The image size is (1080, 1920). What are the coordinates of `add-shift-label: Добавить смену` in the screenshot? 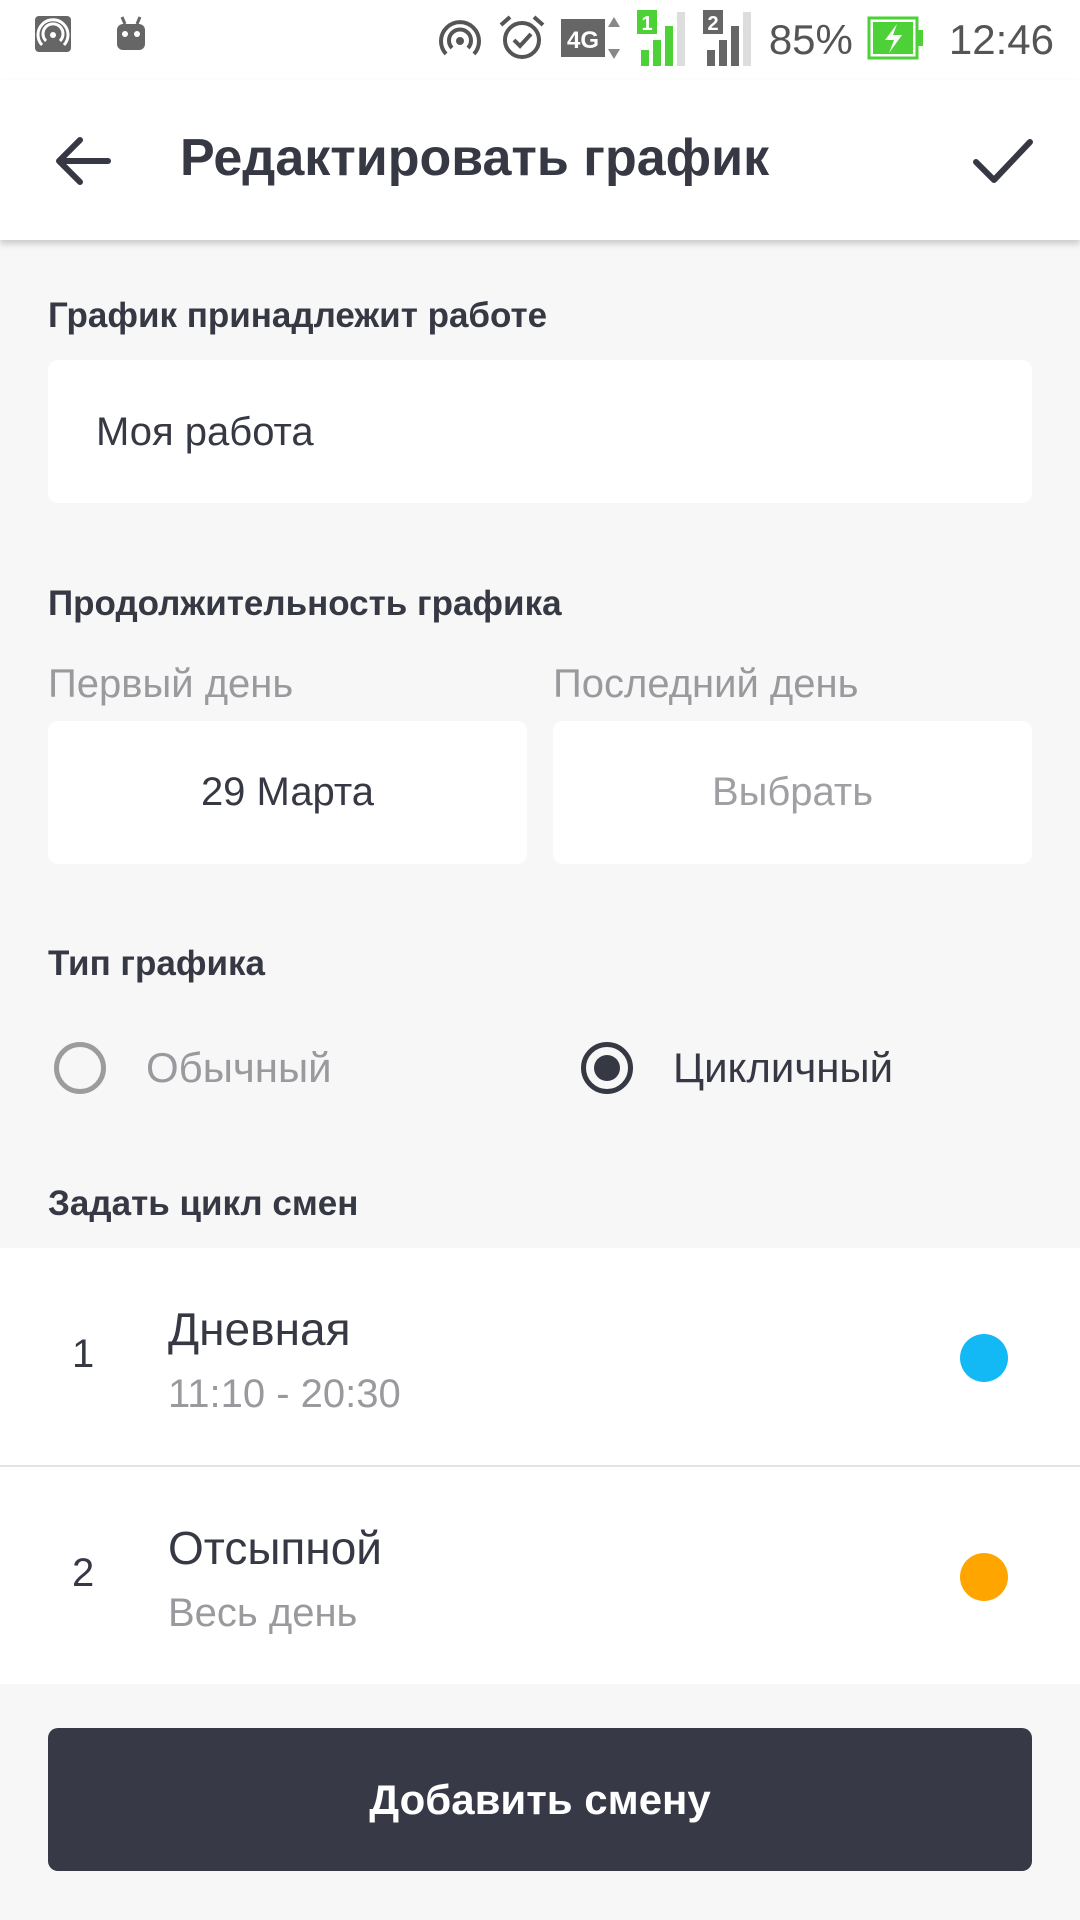 It's located at (540, 1799).